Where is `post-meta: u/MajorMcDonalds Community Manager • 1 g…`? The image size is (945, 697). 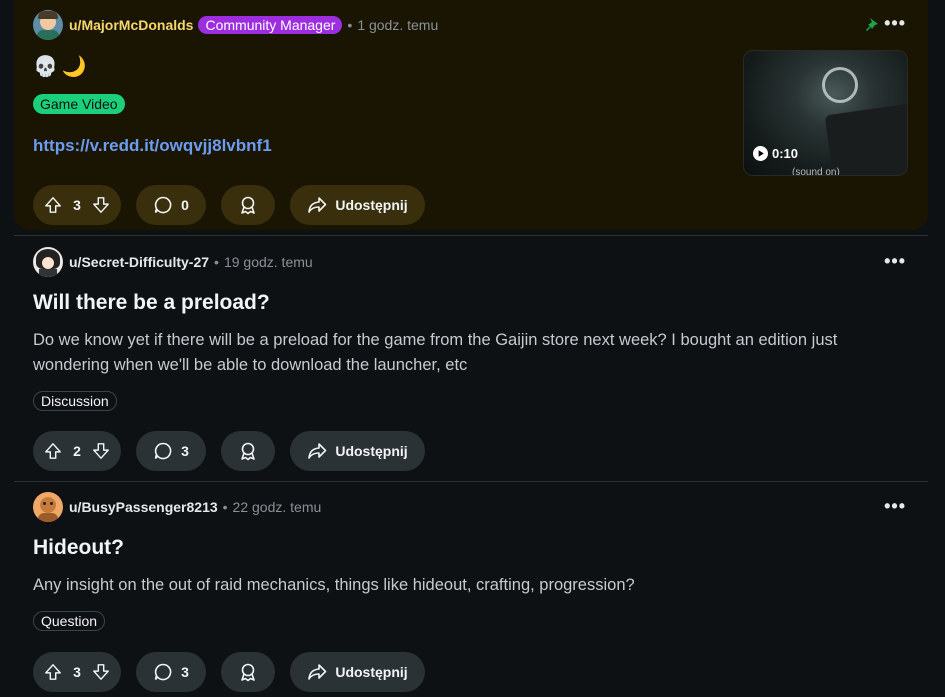
post-meta: u/MajorMcDonalds Community Manager • 1 g… is located at coordinates (236, 25).